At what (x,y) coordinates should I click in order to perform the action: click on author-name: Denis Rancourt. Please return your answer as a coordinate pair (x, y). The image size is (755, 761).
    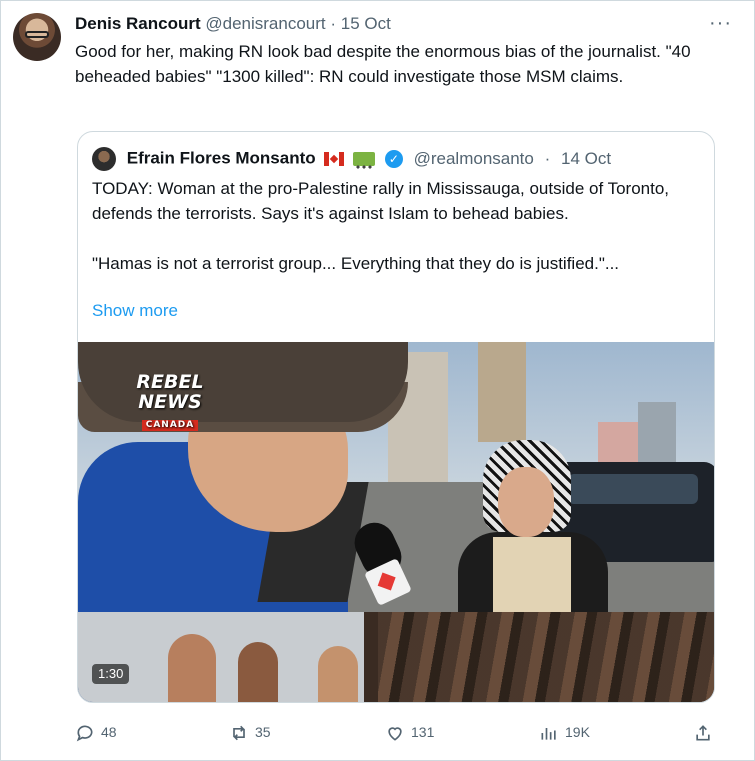
    Looking at the image, I should click on (138, 23).